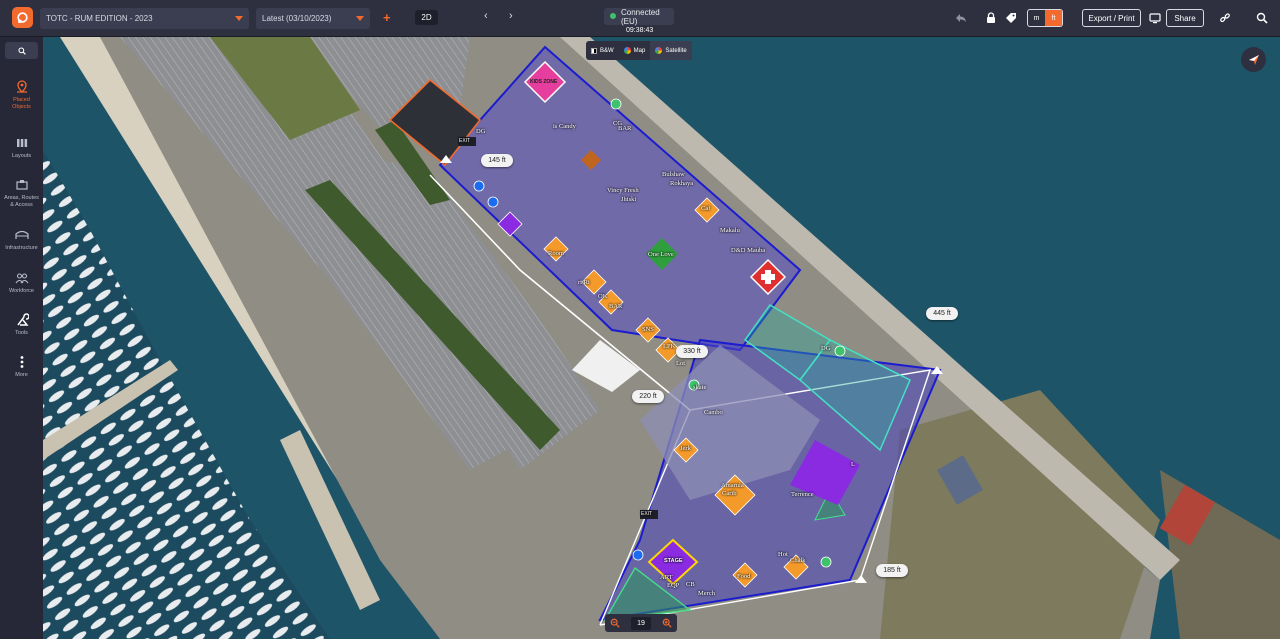  Describe the element at coordinates (21, 103) in the screenshot. I see `sidebar-item-label: Placed Objects` at that location.